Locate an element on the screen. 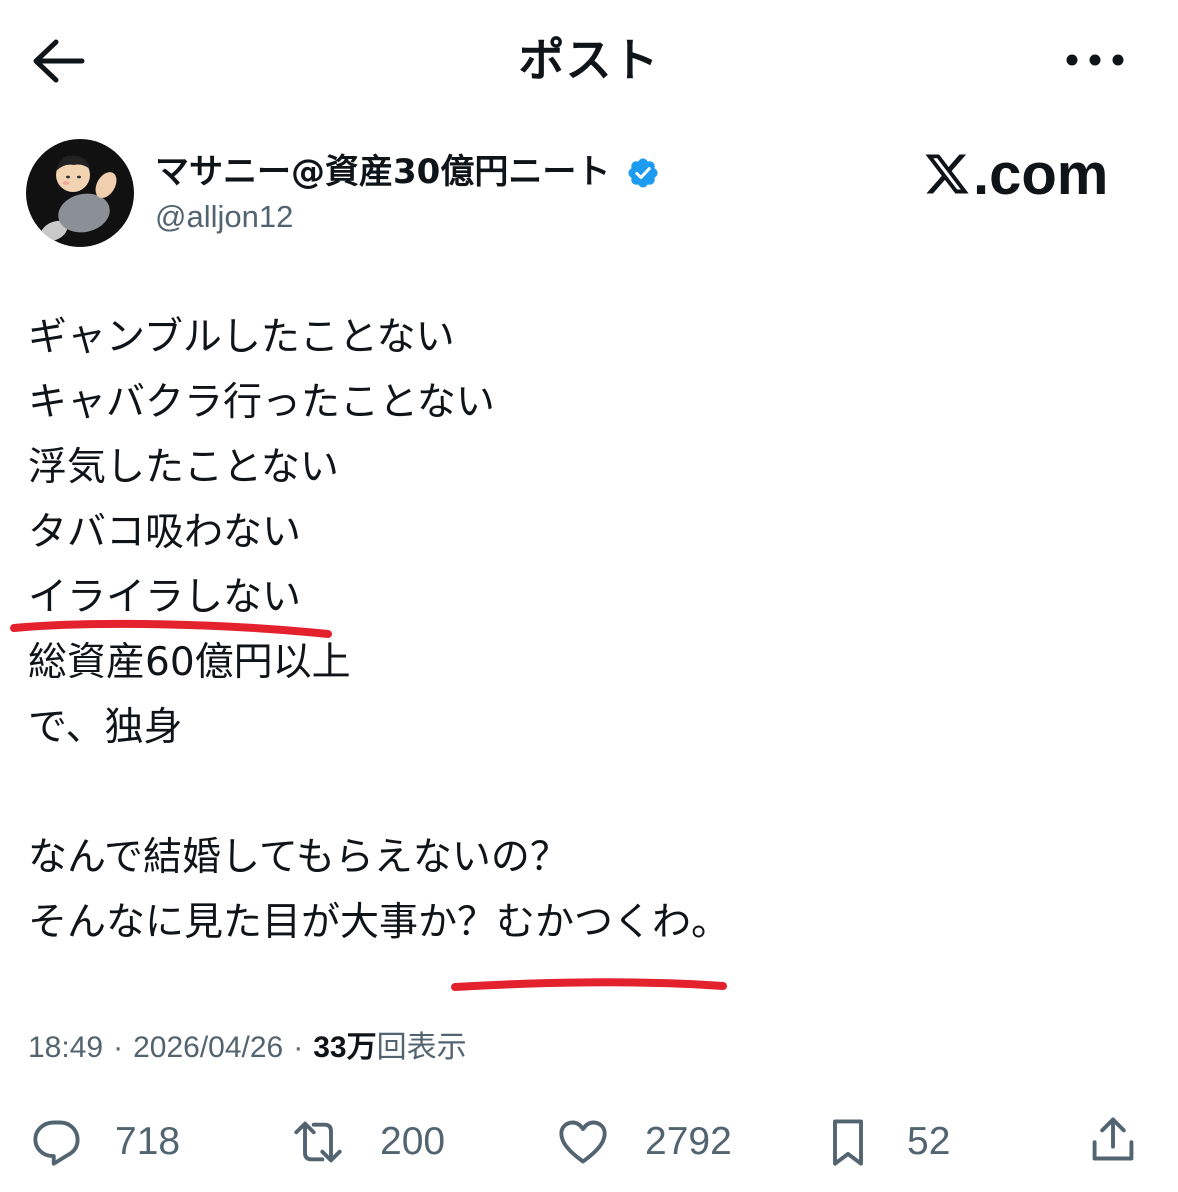  annotation-underline is located at coordinates (589, 984).